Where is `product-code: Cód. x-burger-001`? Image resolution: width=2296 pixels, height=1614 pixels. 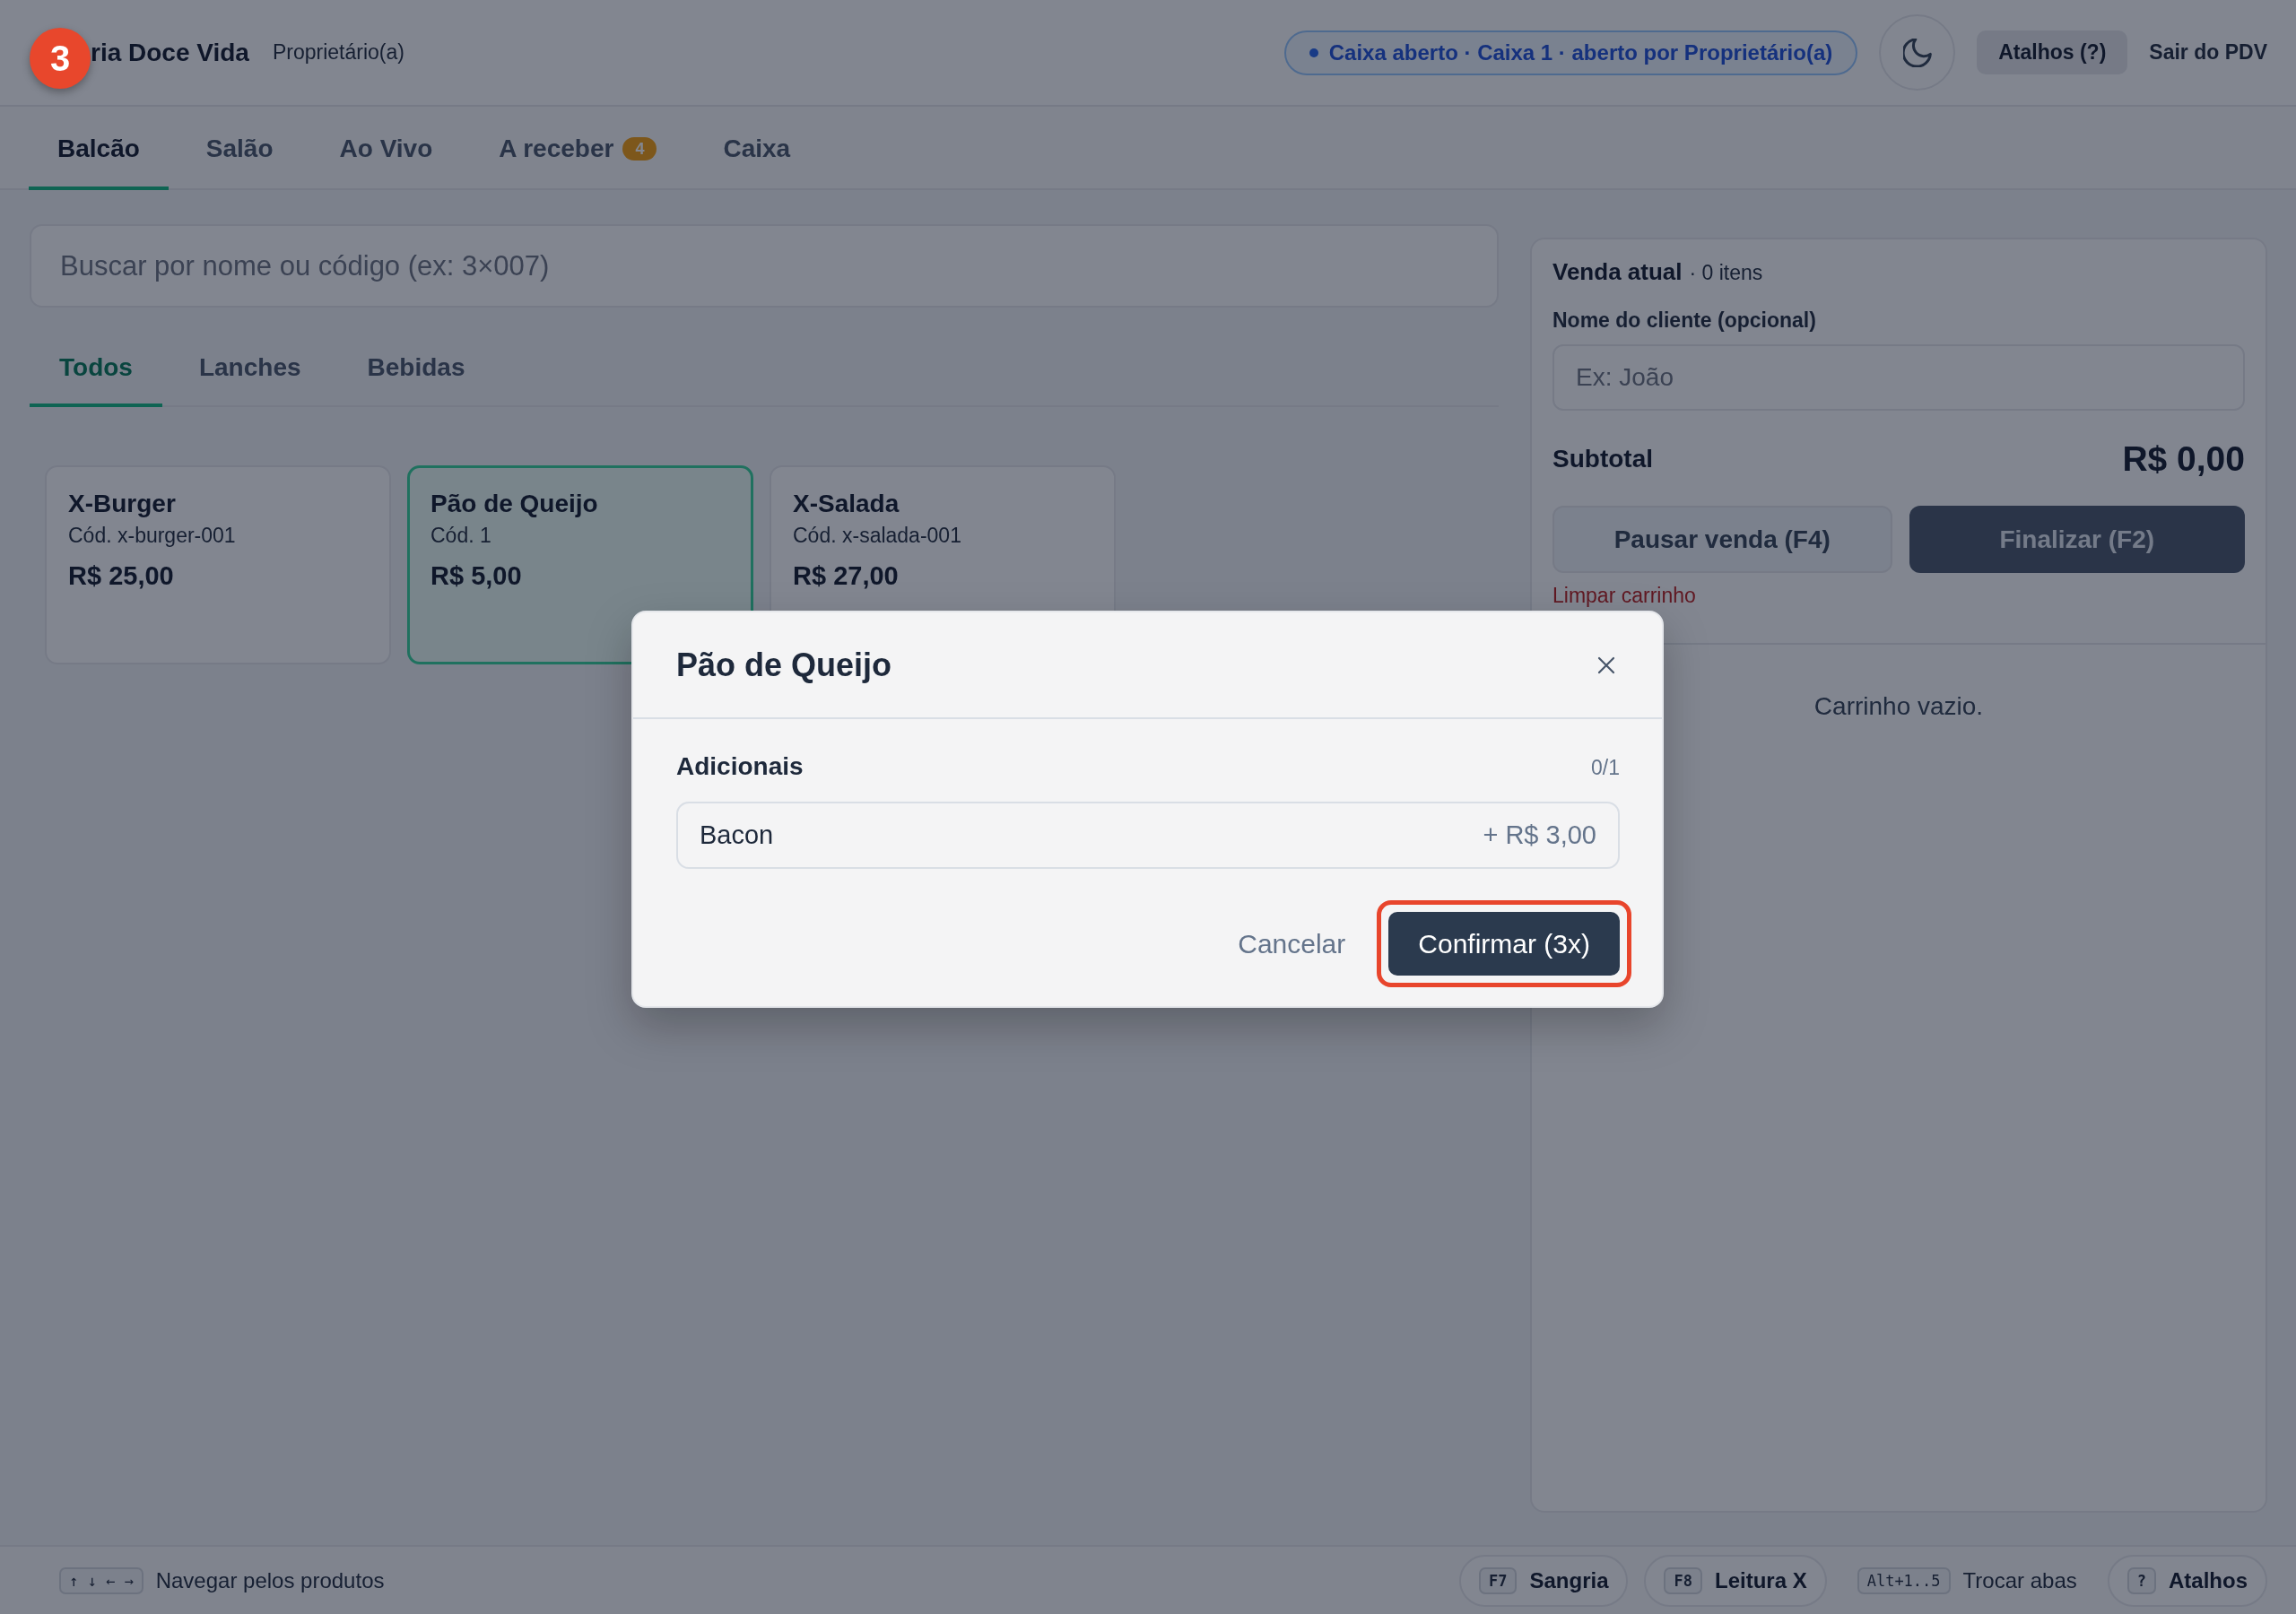 product-code: Cód. x-burger-001 is located at coordinates (152, 535).